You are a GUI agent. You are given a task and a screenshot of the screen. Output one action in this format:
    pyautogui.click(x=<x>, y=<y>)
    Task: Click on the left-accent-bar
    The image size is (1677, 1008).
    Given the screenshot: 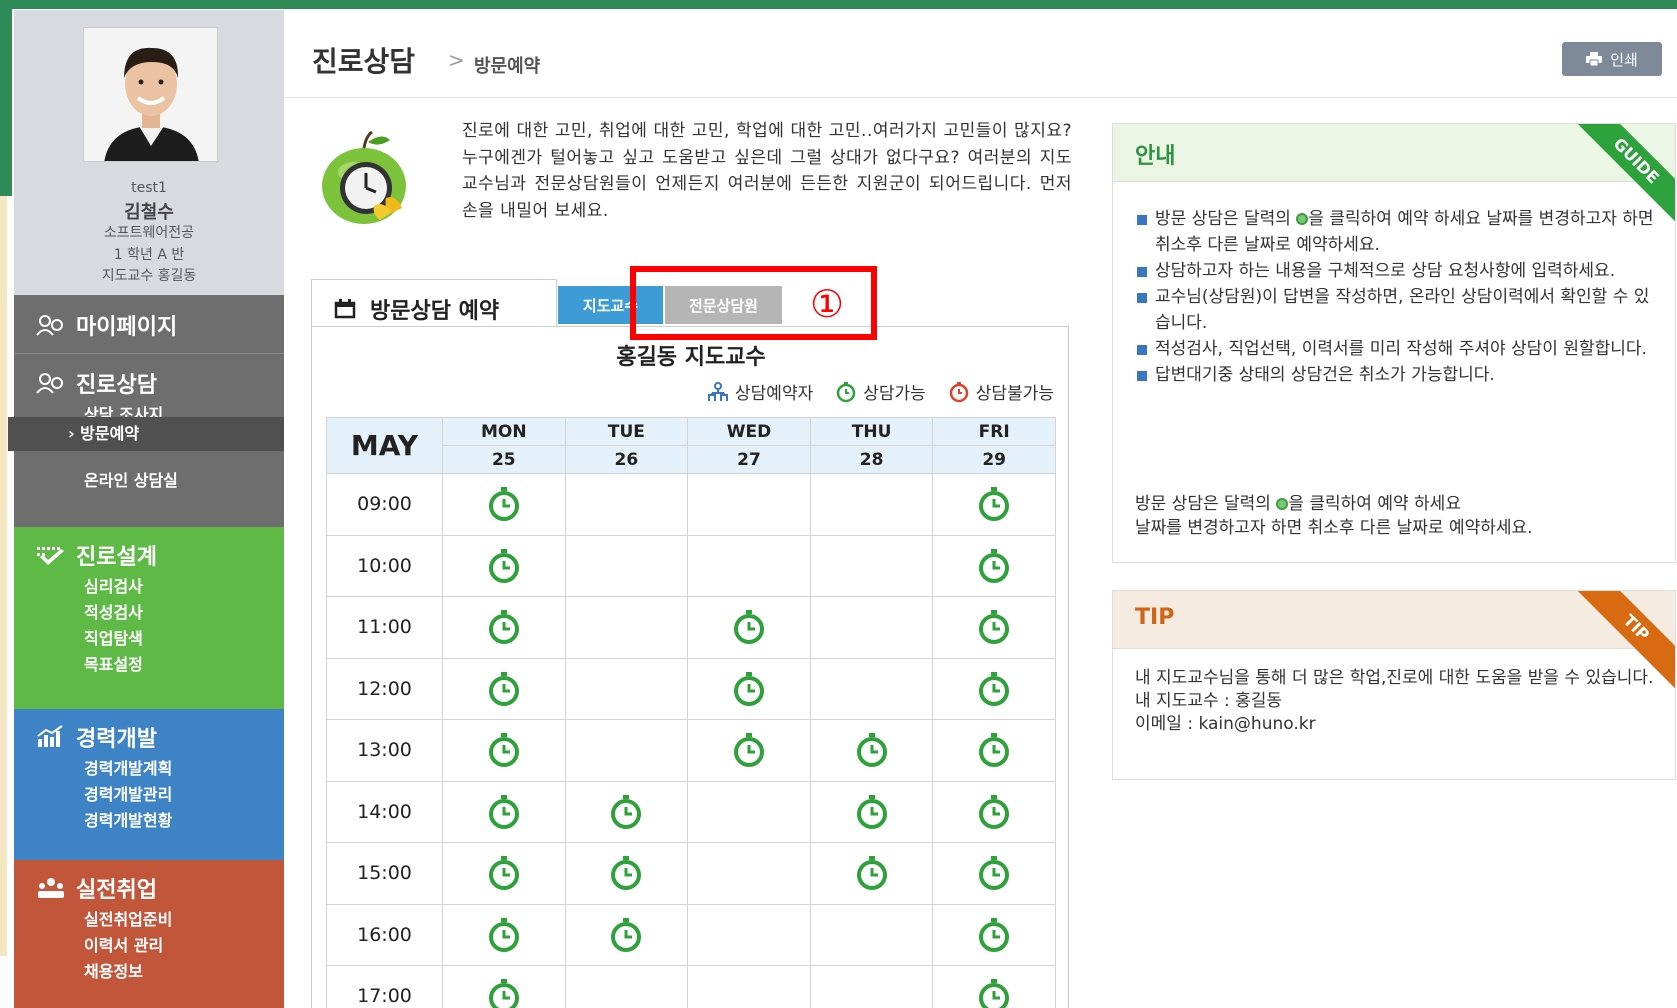 What is the action you would take?
    pyautogui.click(x=6, y=98)
    